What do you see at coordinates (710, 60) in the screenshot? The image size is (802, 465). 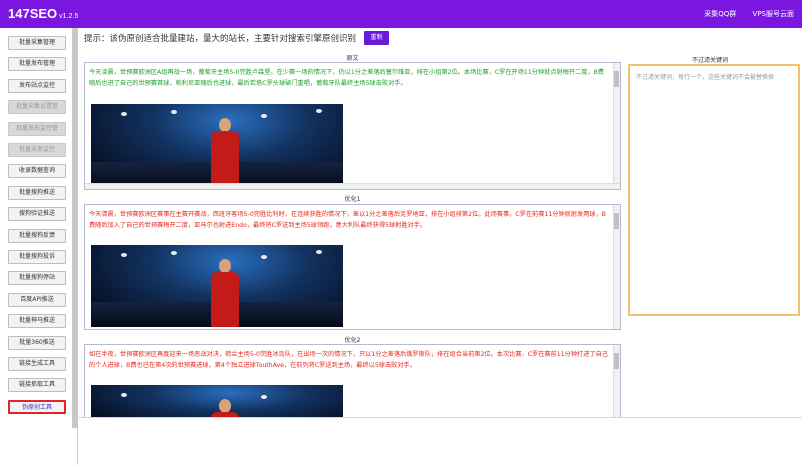 I see `keyword-filter-title: 不过滤关键词` at bounding box center [710, 60].